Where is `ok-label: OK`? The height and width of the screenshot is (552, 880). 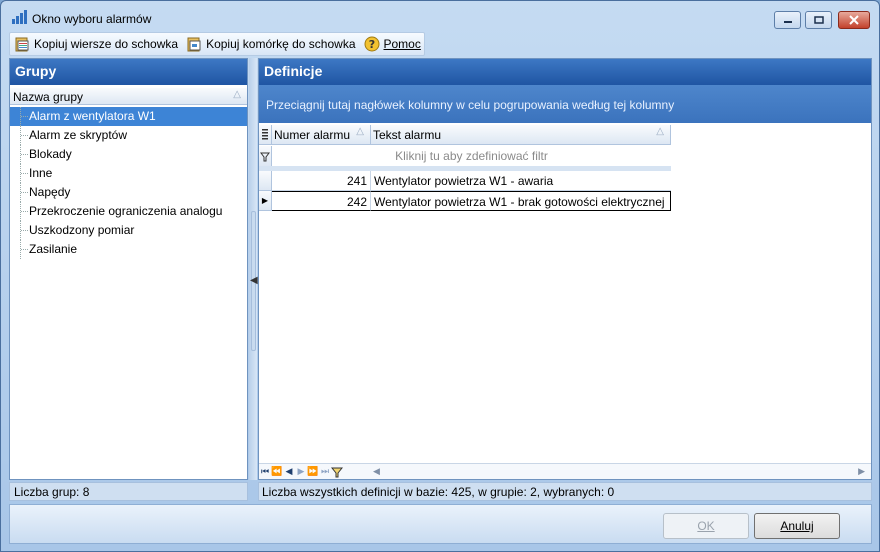
ok-label: OK is located at coordinates (706, 526).